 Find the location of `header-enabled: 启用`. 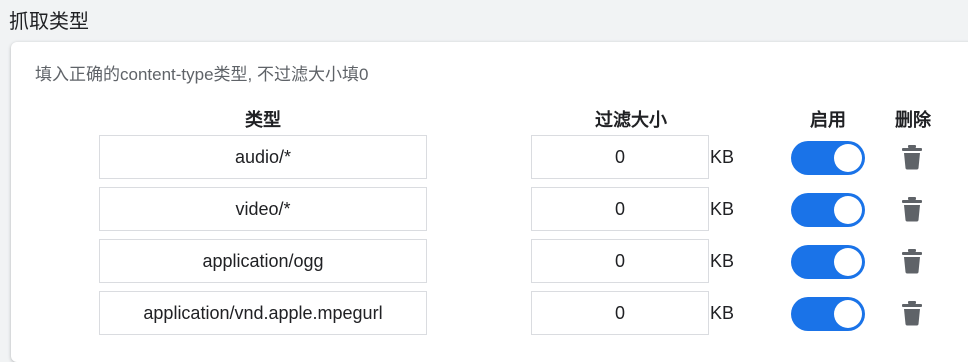

header-enabled: 启用 is located at coordinates (828, 120).